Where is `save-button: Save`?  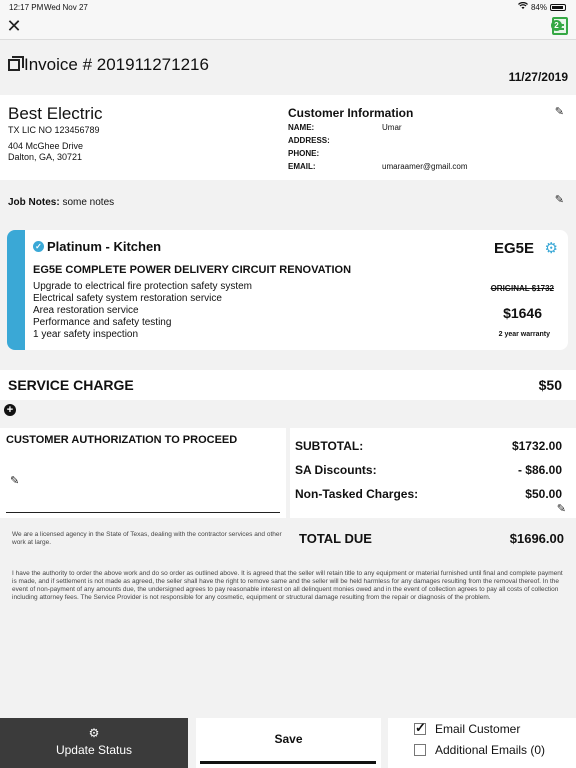
save-button: Save is located at coordinates (288, 743).